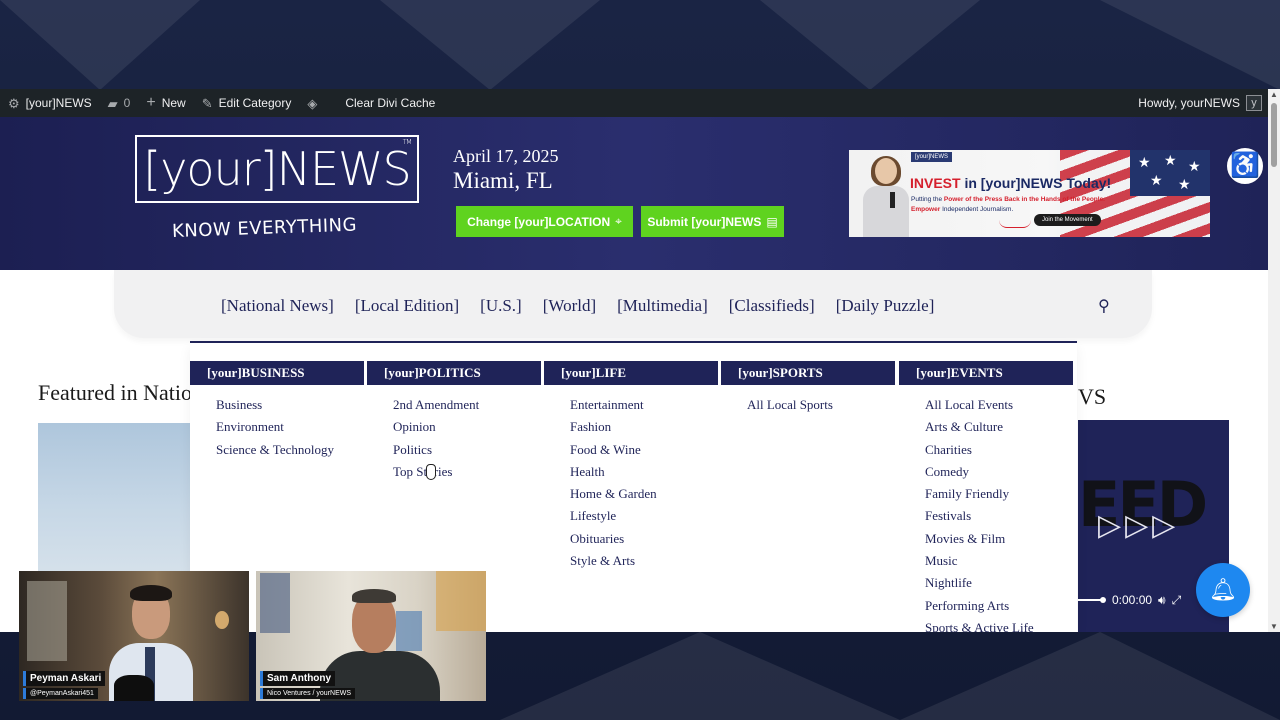  Describe the element at coordinates (318, 103) in the screenshot. I see `admin-divi-link: ◈` at that location.